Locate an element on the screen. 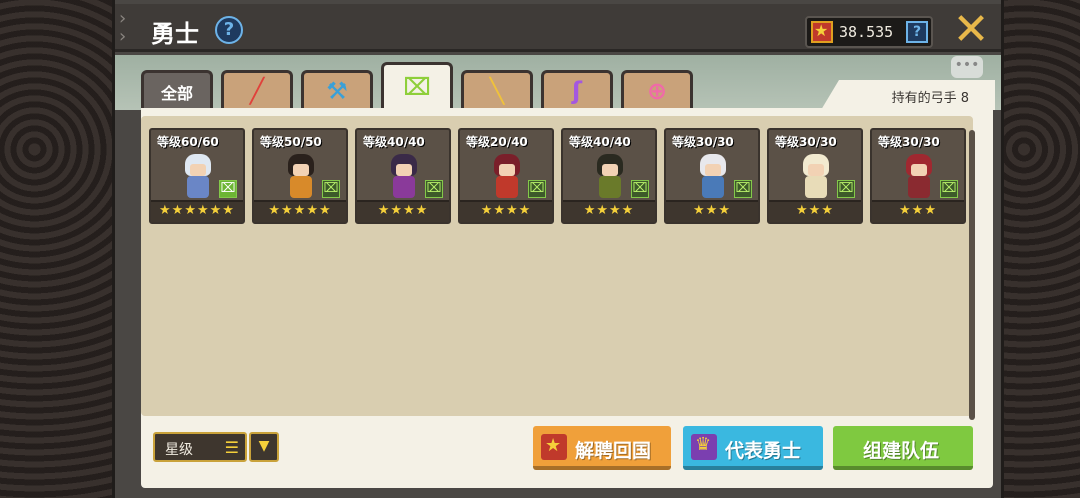  hero-level: 等级60/60 is located at coordinates (188, 142).